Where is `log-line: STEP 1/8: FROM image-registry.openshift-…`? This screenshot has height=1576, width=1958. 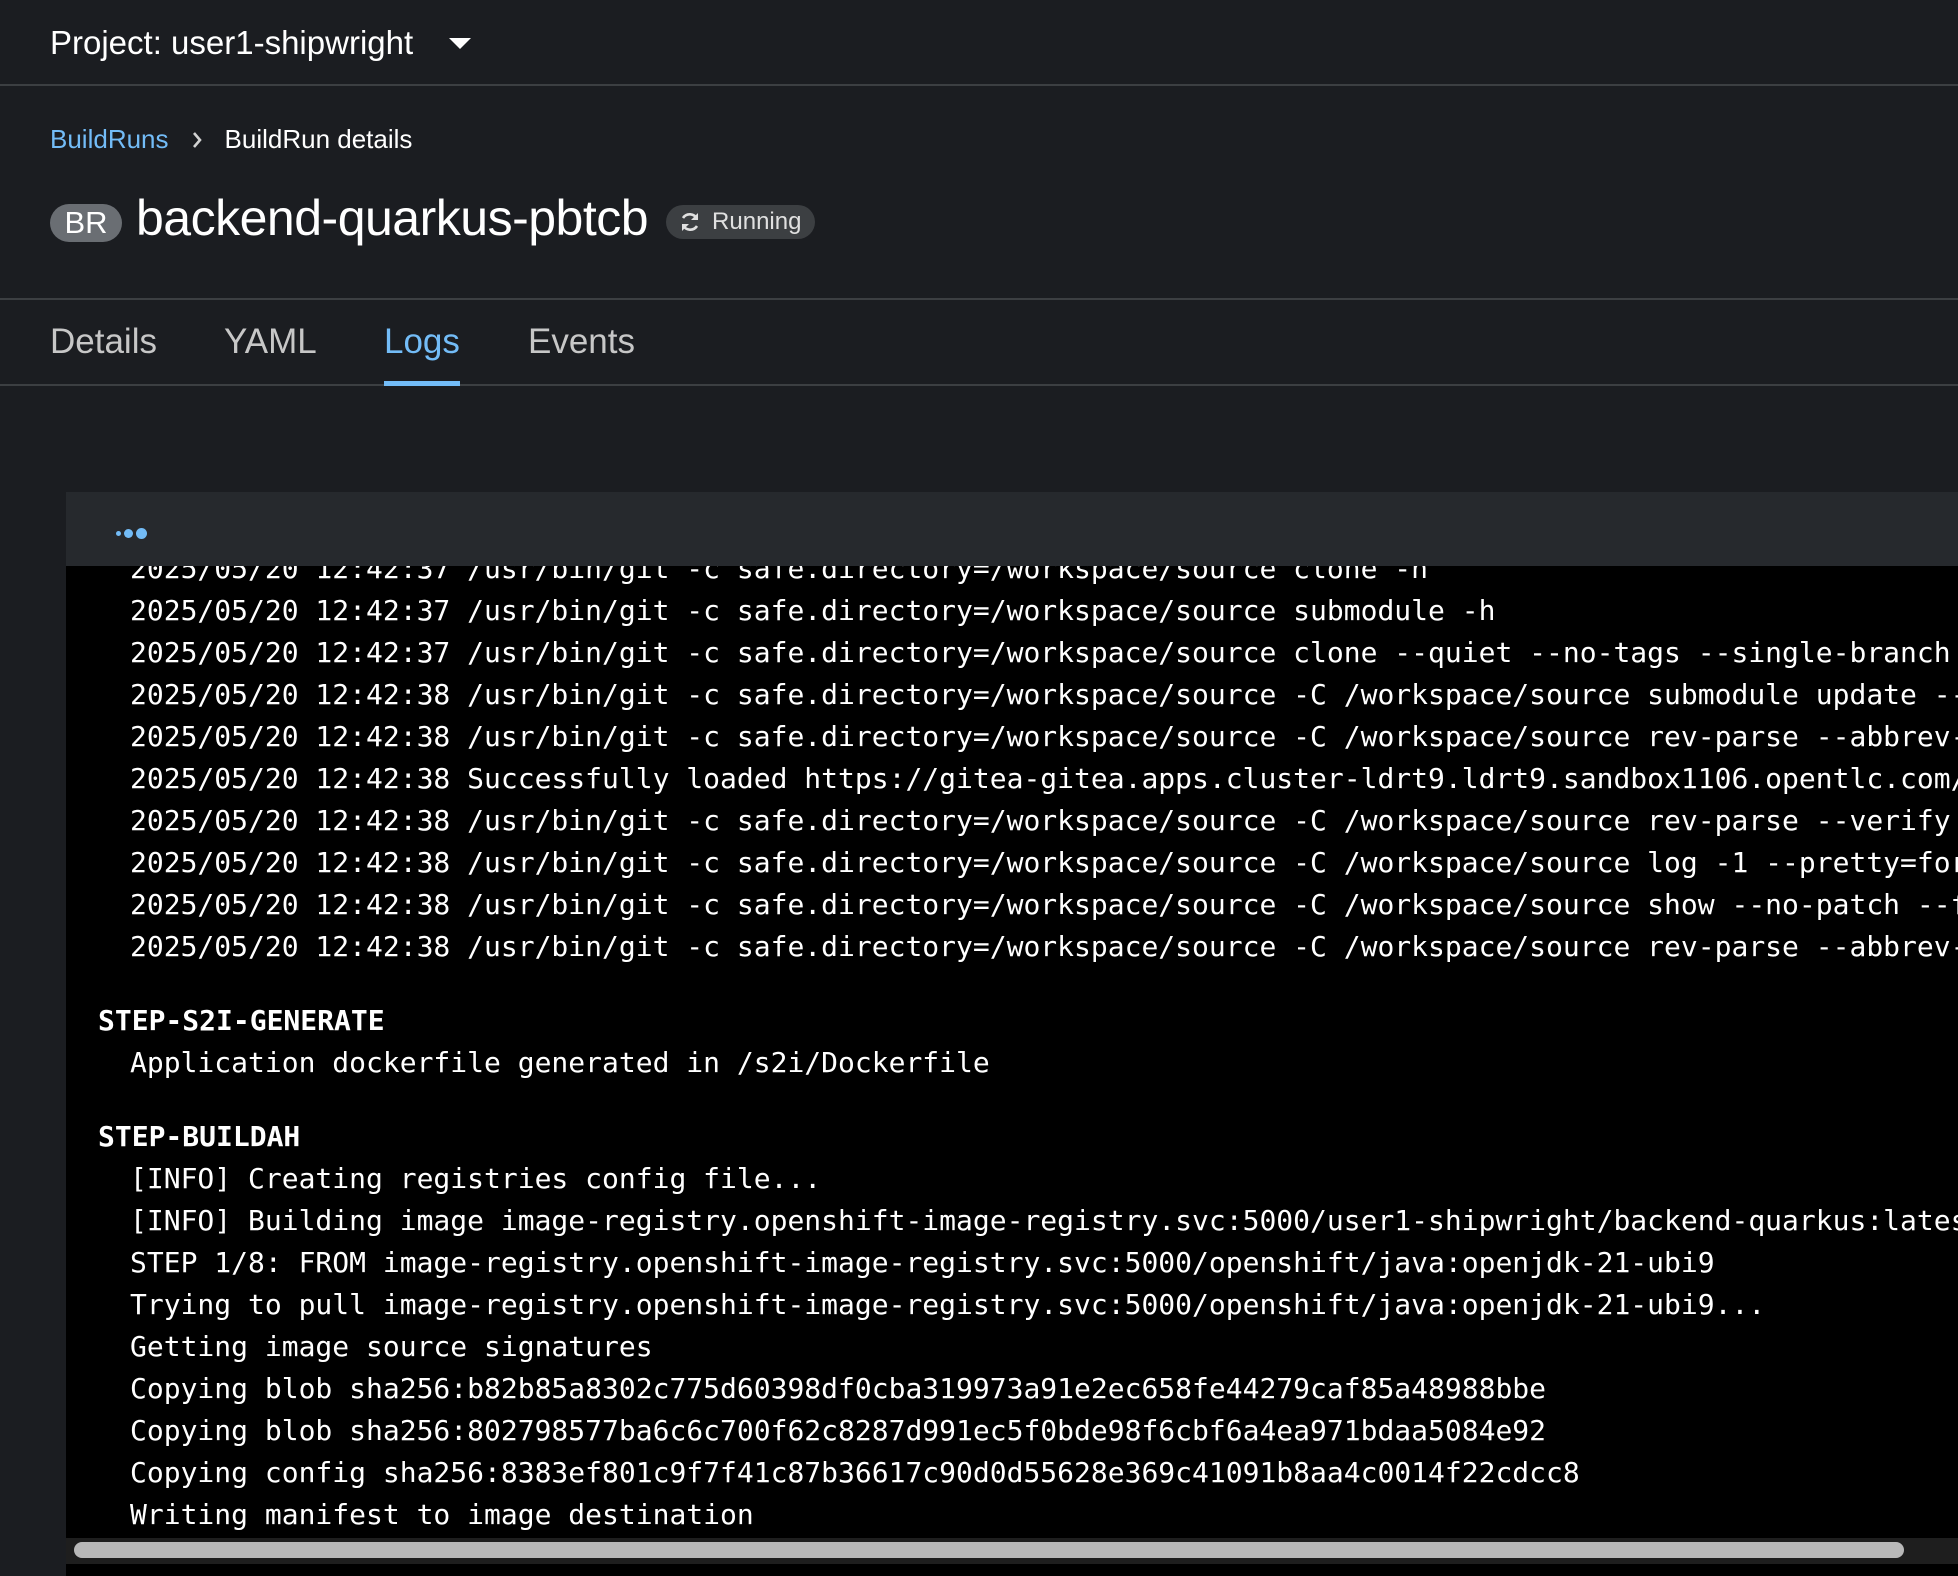 log-line: STEP 1/8: FROM image-registry.openshift-… is located at coordinates (922, 1262).